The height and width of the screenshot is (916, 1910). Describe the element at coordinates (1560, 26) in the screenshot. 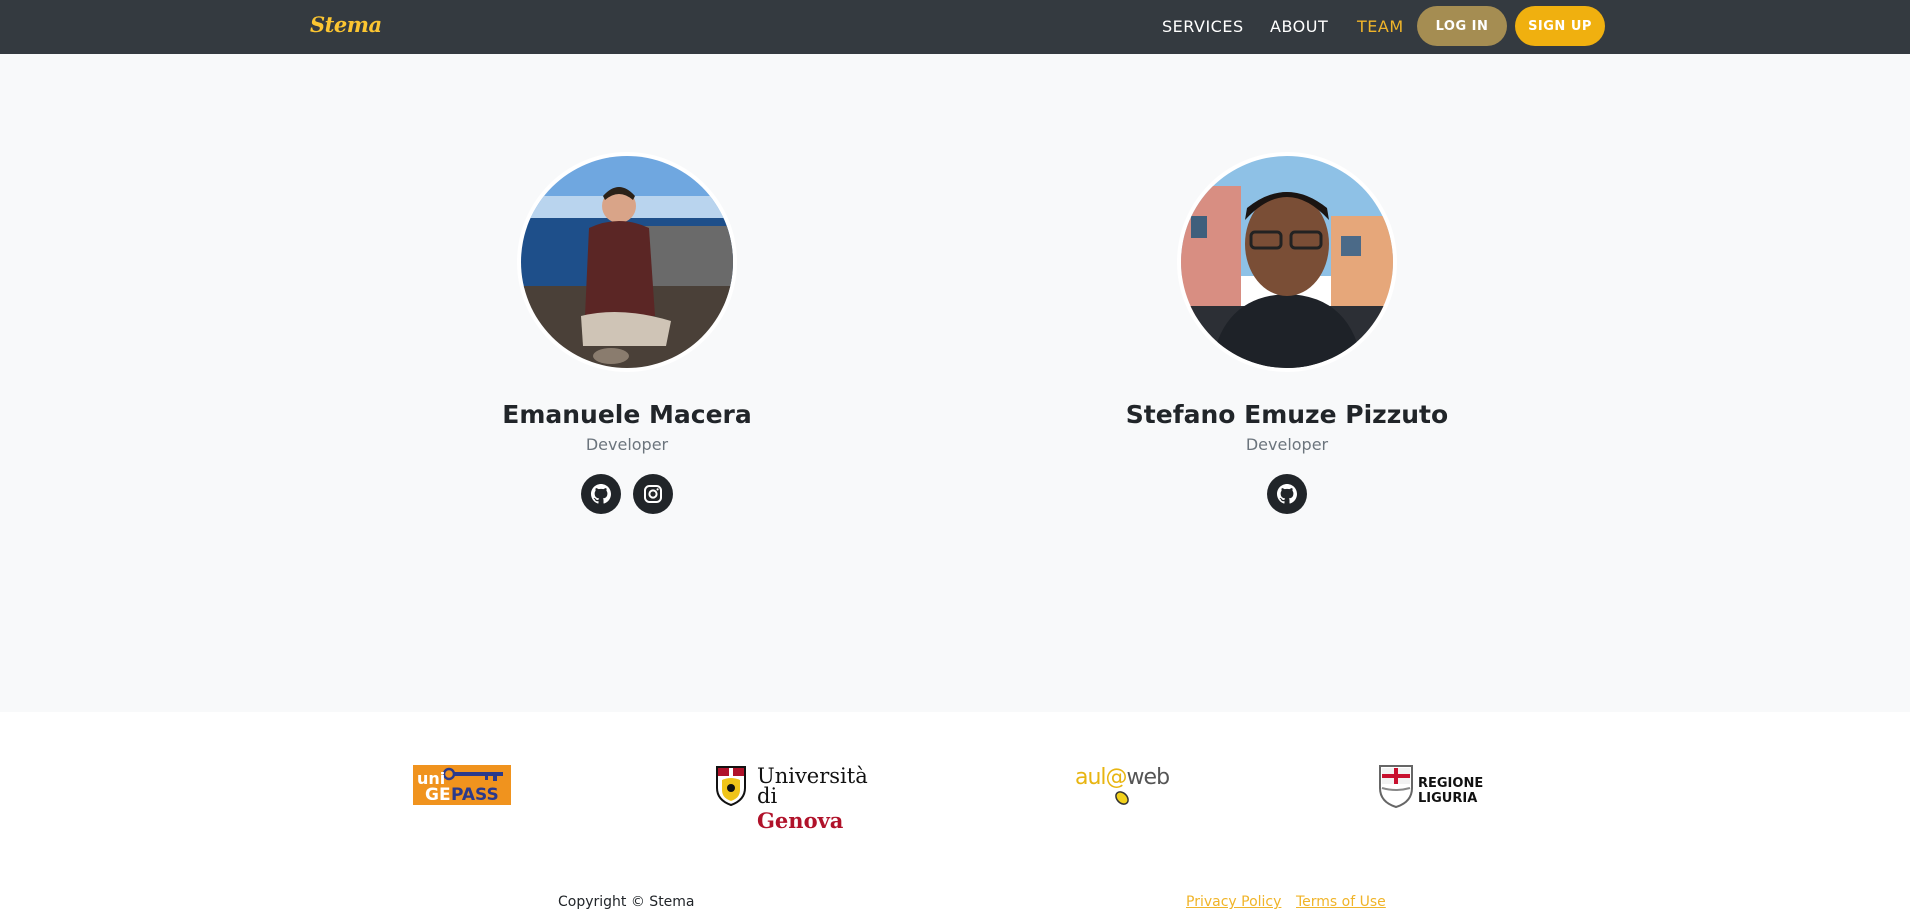

I see `signup-button: SIGN UP` at that location.